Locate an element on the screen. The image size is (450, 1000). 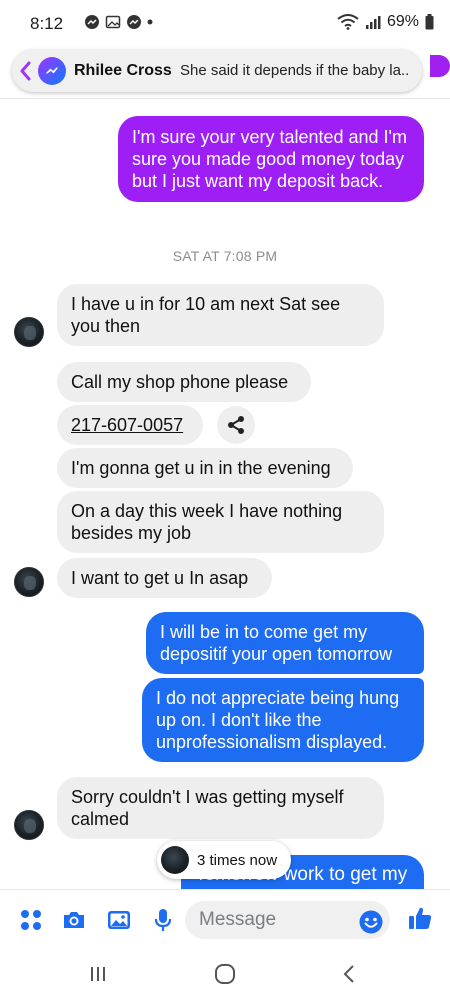
emoji-icon is located at coordinates (371, 922).